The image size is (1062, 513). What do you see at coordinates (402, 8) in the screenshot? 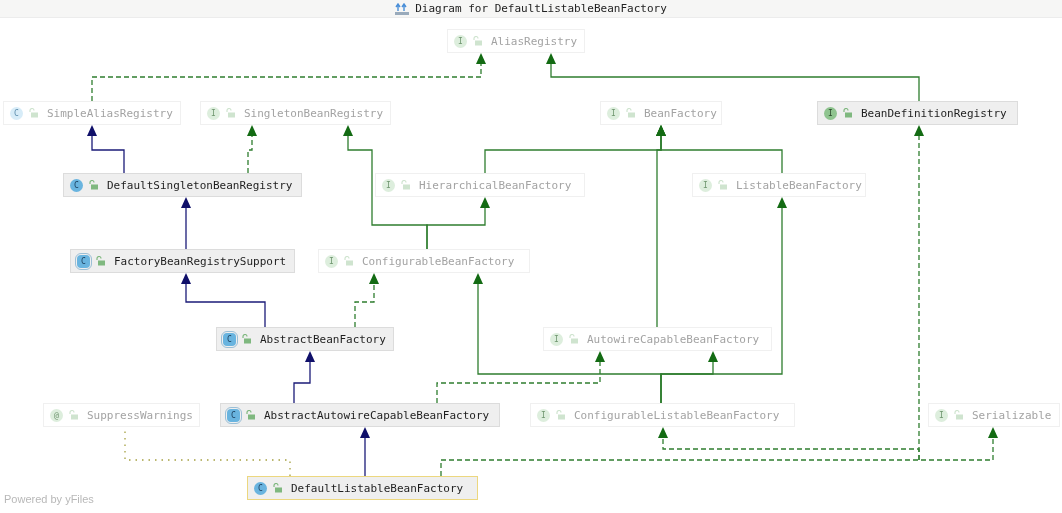
I see `diagram-icon` at bounding box center [402, 8].